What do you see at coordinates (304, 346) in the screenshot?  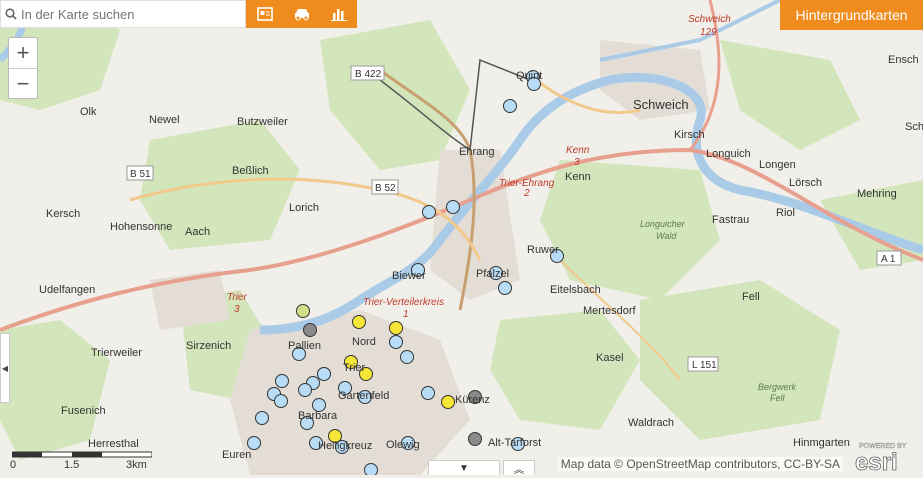 I see `label-pallien: Pallien` at bounding box center [304, 346].